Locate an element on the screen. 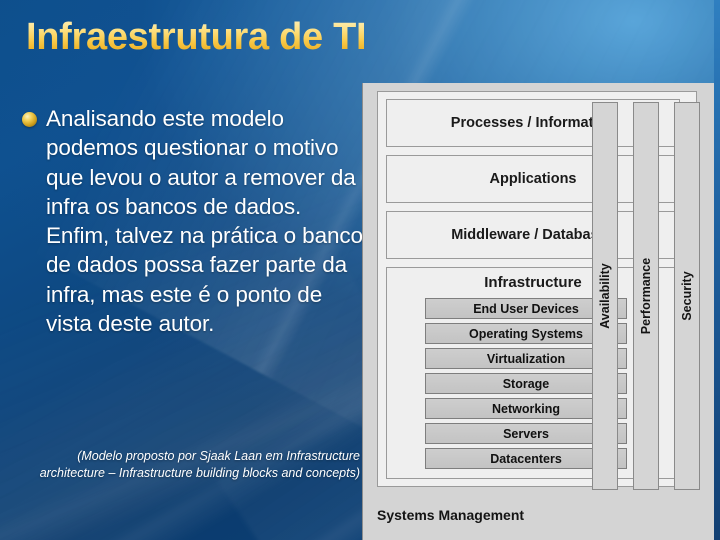  quality-column-label: Availability is located at coordinates (605, 296).